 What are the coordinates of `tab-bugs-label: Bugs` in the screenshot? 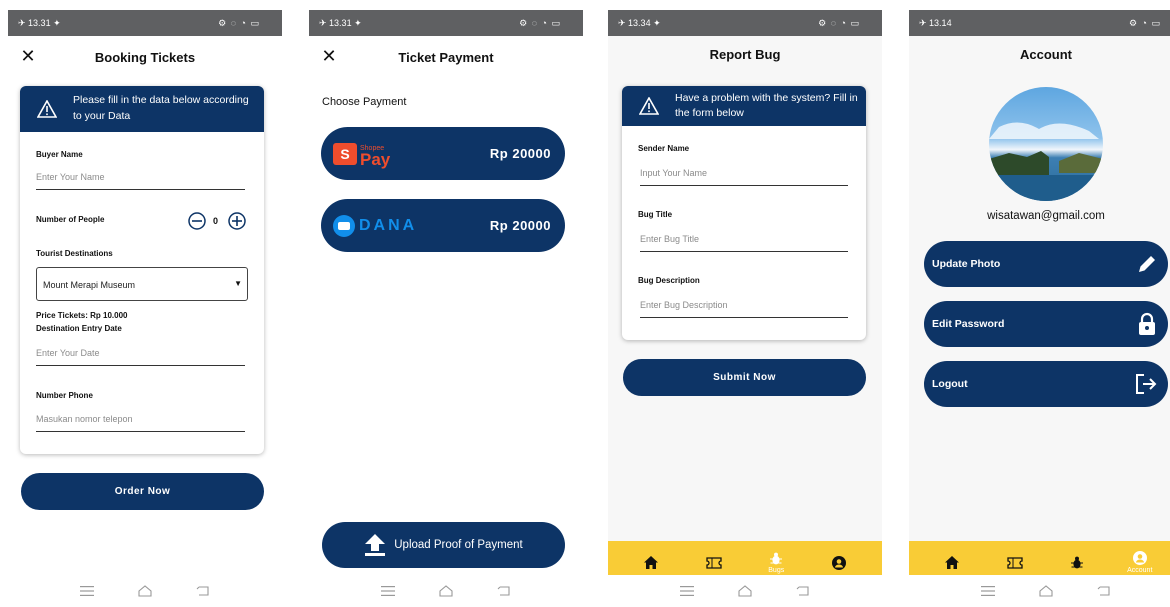 It's located at (776, 570).